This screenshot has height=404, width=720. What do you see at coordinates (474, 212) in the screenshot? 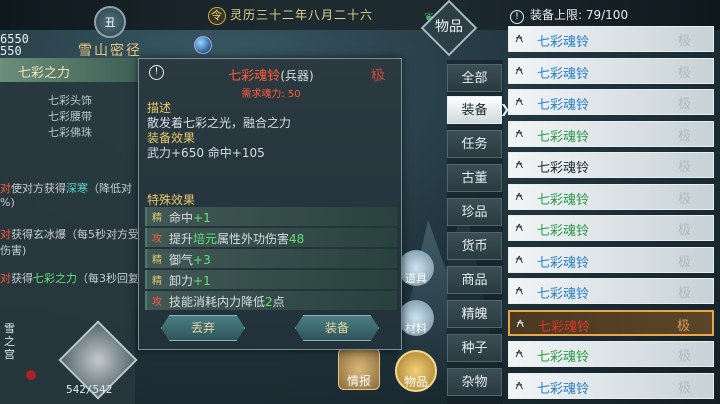
I see `tab-4: 珍品` at bounding box center [474, 212].